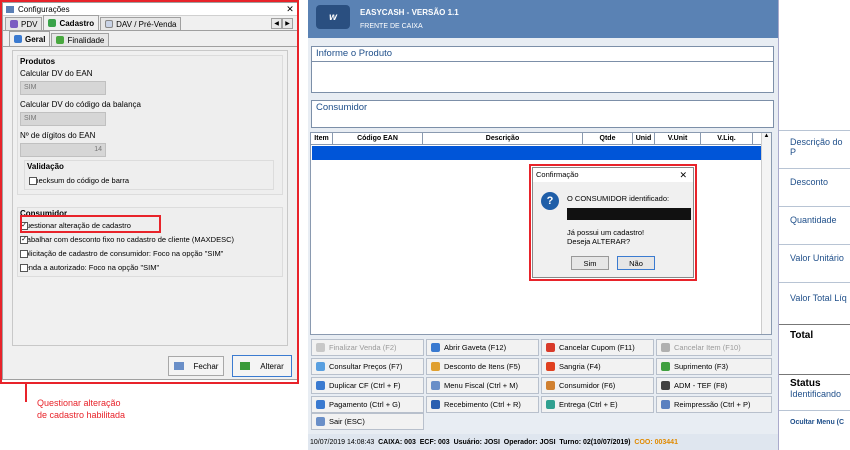 The image size is (850, 450). Describe the element at coordinates (814, 263) in the screenshot. I see `valor-unitario-label: Valor Unitário` at that location.